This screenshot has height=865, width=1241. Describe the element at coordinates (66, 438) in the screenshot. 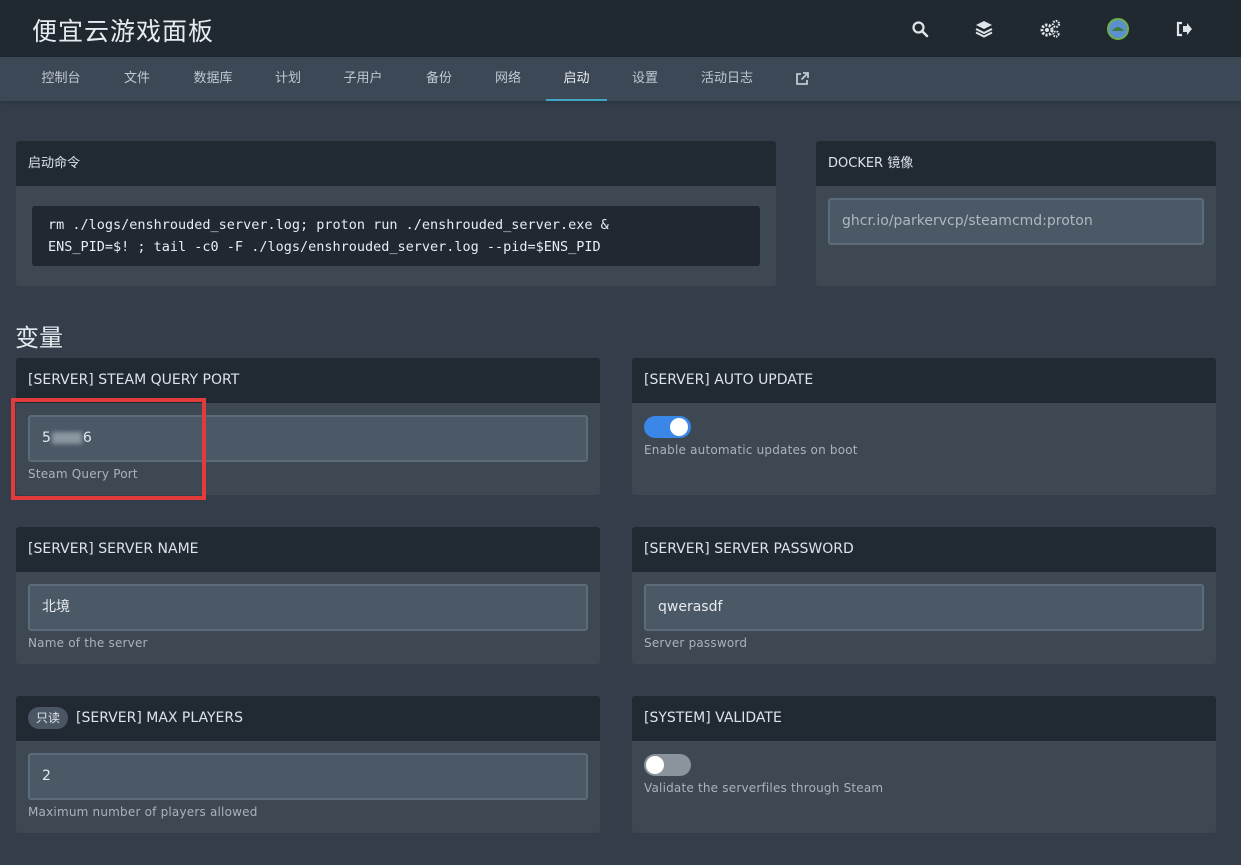

I see `redacted-digits` at that location.